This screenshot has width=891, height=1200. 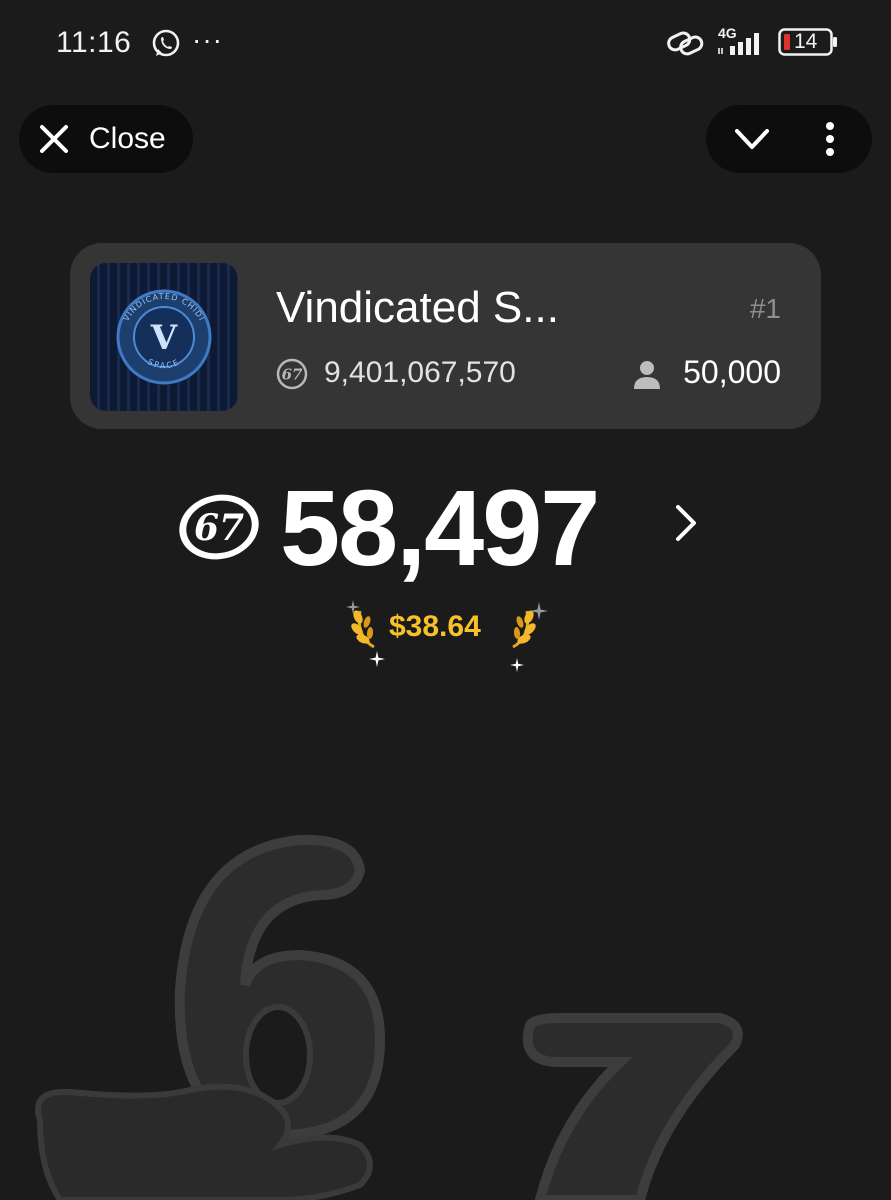 I want to click on community-total: 9,401,067,570, so click(x=420, y=372).